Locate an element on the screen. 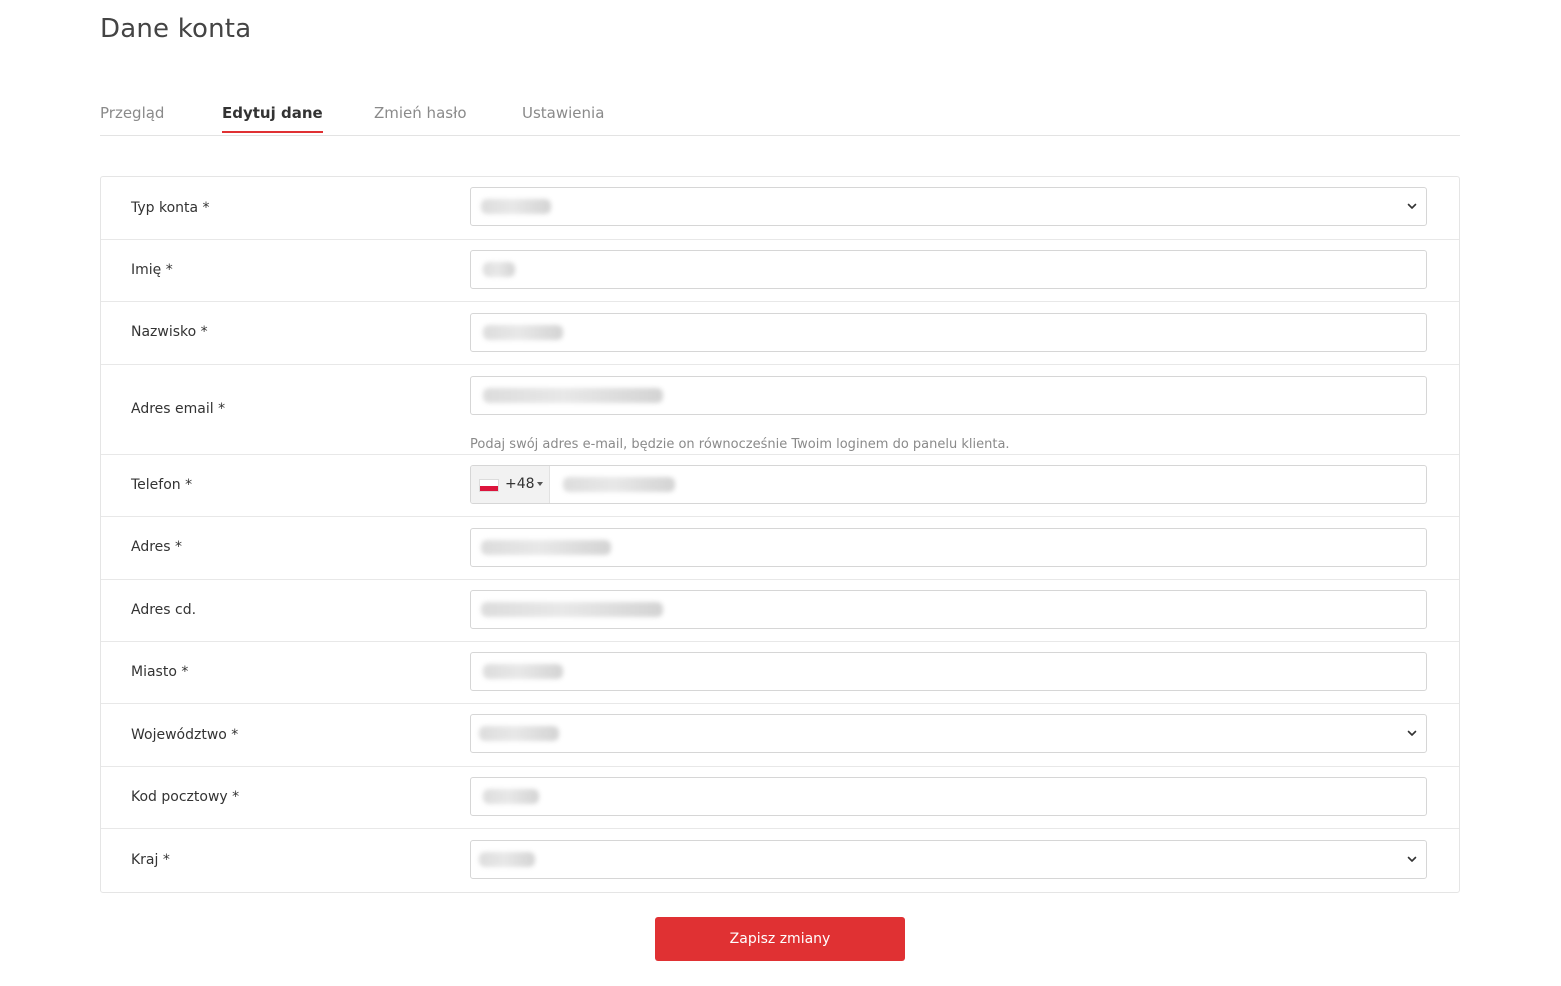 The image size is (1561, 986). city-input is located at coordinates (948, 671).